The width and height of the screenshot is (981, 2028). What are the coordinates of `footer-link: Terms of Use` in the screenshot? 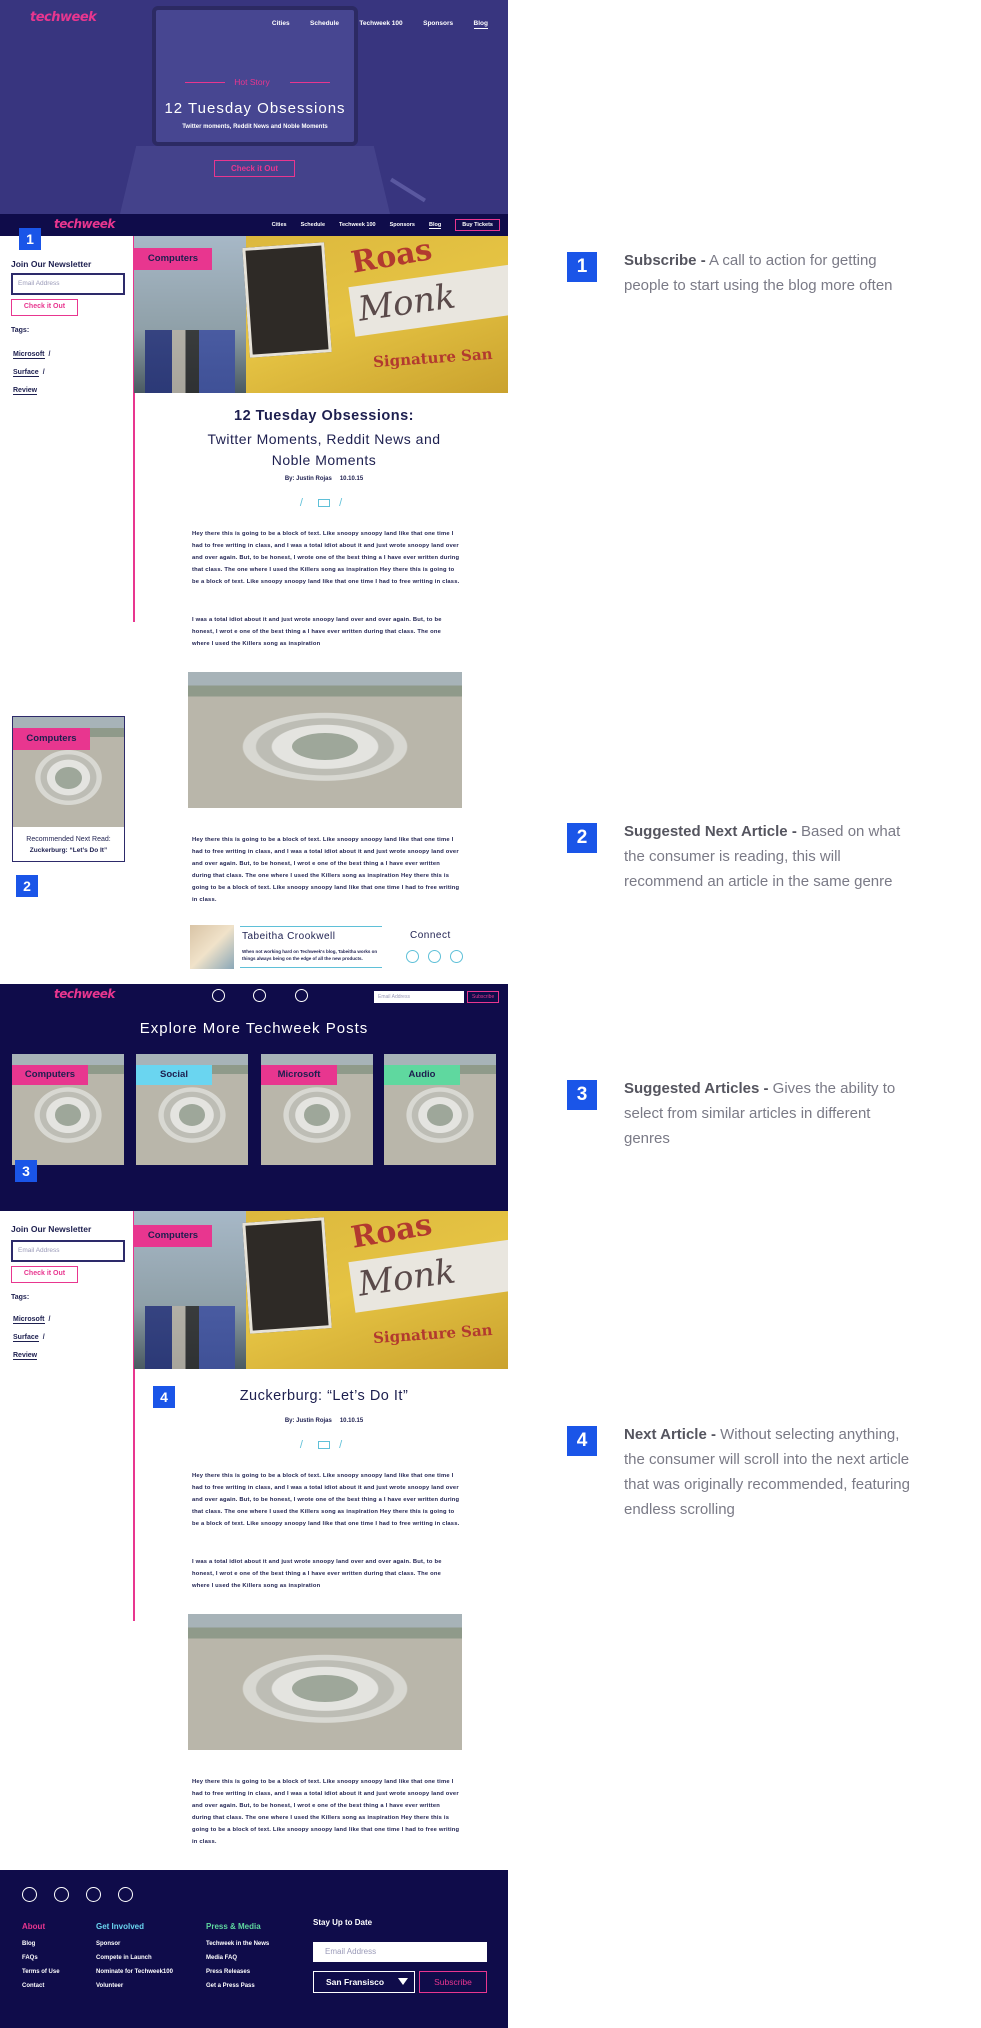 It's located at (41, 1972).